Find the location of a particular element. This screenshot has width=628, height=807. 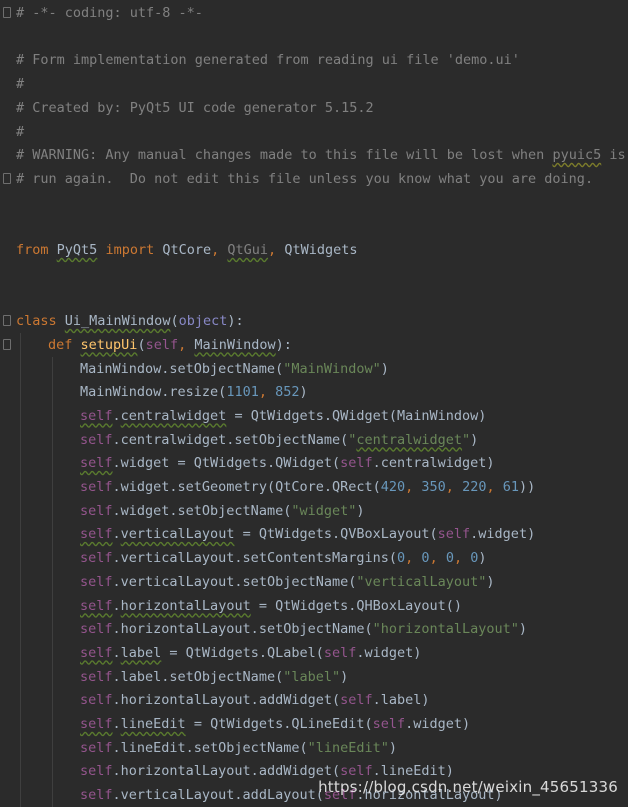

watermark: https://blog.csdn.net/weixin_45651336 is located at coordinates (468, 787).